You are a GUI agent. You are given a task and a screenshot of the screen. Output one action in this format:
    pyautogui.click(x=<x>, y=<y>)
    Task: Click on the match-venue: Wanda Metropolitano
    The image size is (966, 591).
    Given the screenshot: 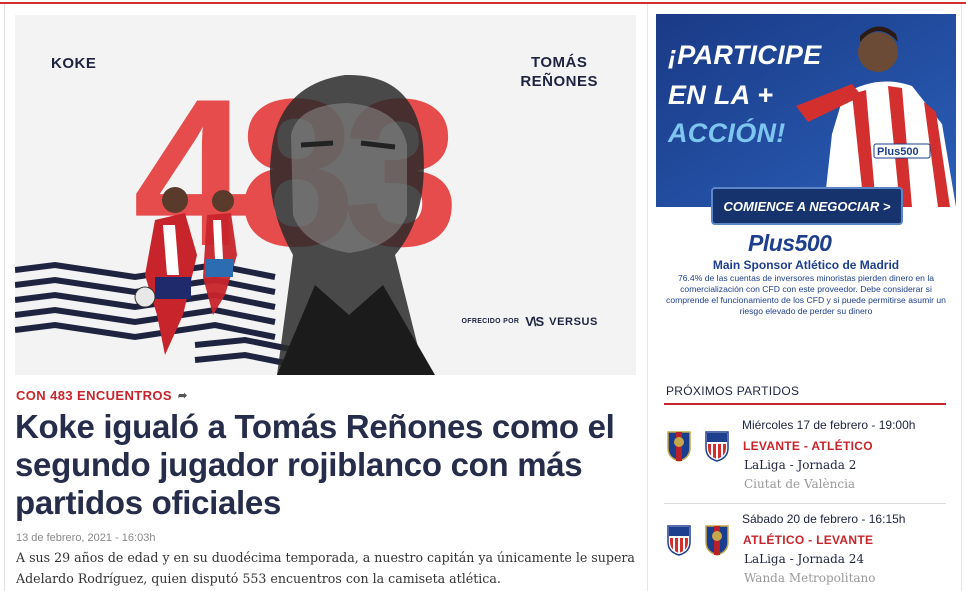 What is the action you would take?
    pyautogui.click(x=810, y=578)
    